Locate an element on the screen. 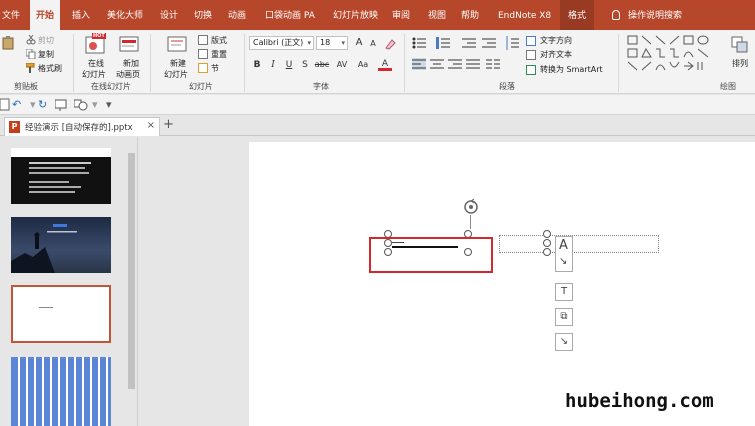 The width and height of the screenshot is (755, 426). slide-thumbnail-1: 1 is located at coordinates (61, 176).